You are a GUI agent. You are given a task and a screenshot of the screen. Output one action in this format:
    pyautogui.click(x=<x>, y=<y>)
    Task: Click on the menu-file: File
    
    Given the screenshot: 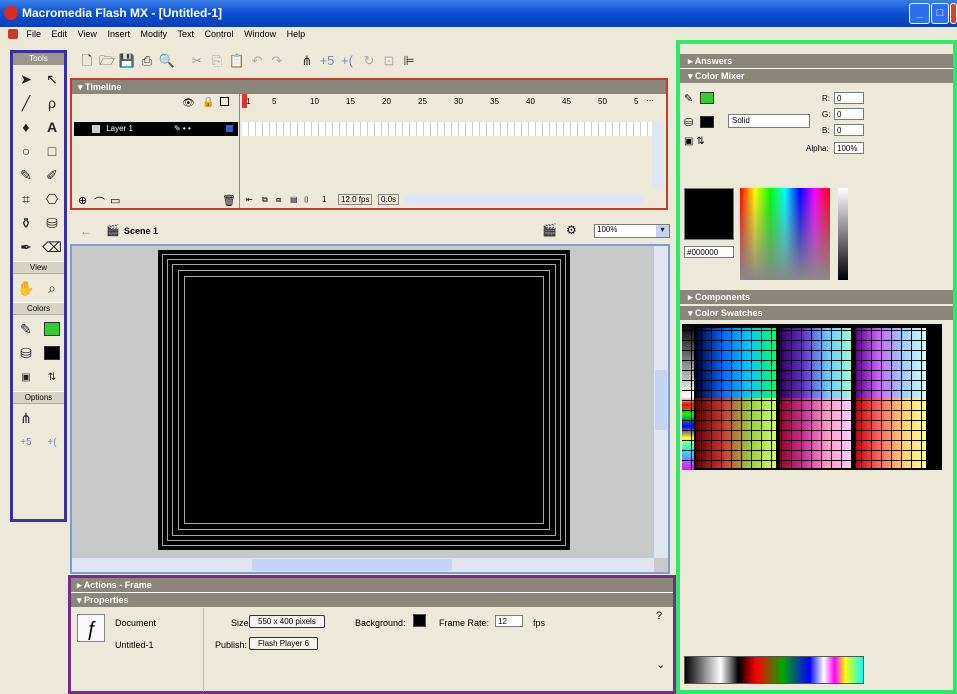 What is the action you would take?
    pyautogui.click(x=34, y=34)
    